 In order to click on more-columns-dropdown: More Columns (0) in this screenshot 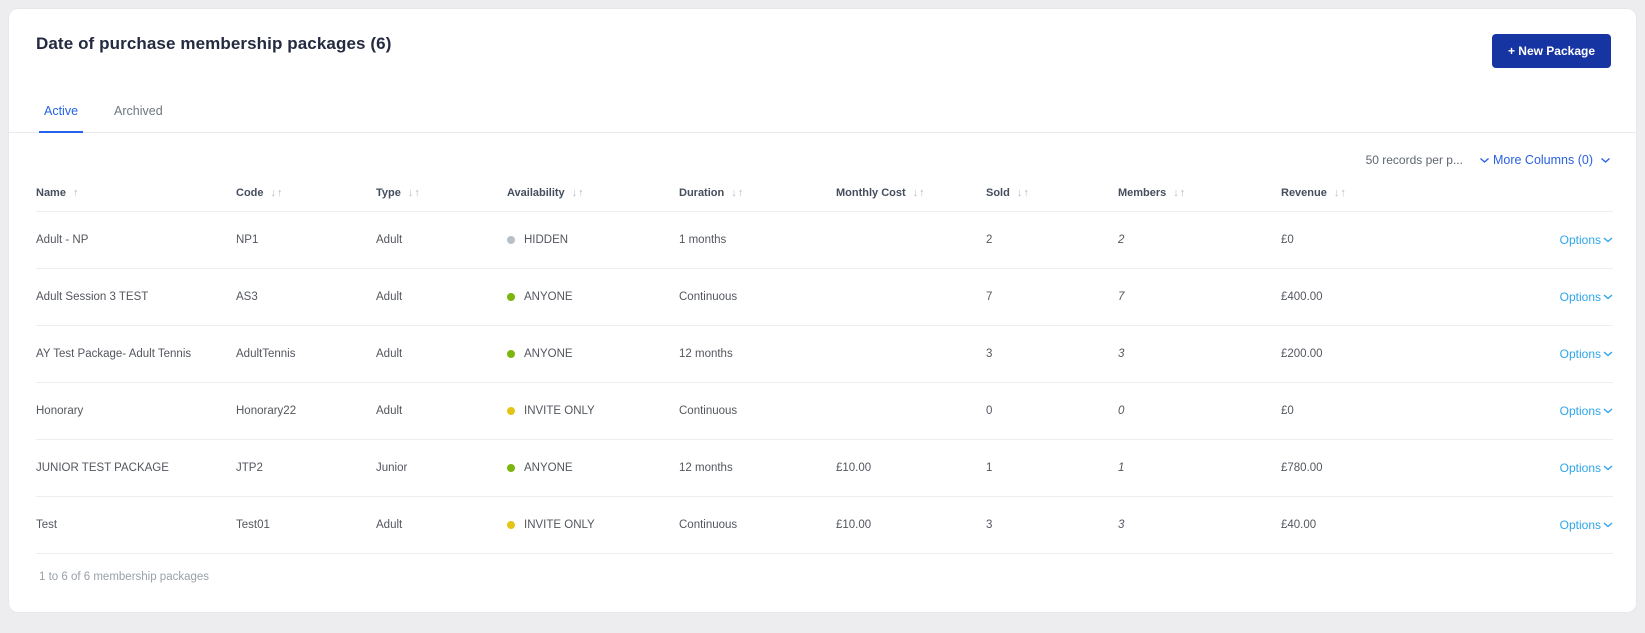, I will do `click(1545, 160)`.